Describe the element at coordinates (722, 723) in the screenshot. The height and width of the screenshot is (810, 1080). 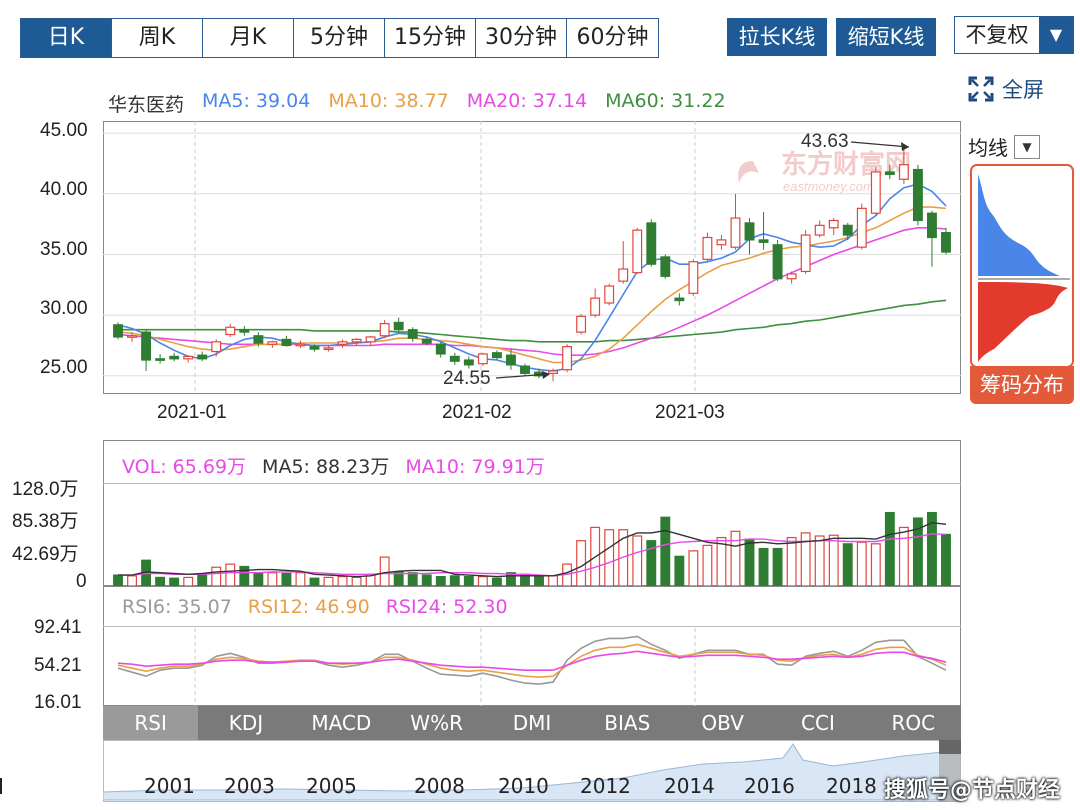
I see `tab-obv: OBV` at that location.